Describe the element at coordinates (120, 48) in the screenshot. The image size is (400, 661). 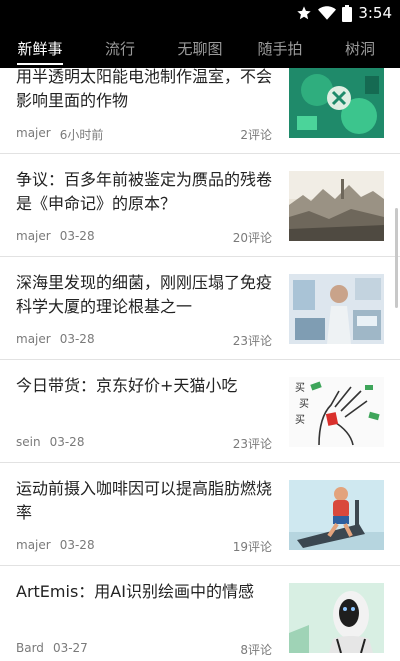
I see `tab-liuxing: 流行` at that location.